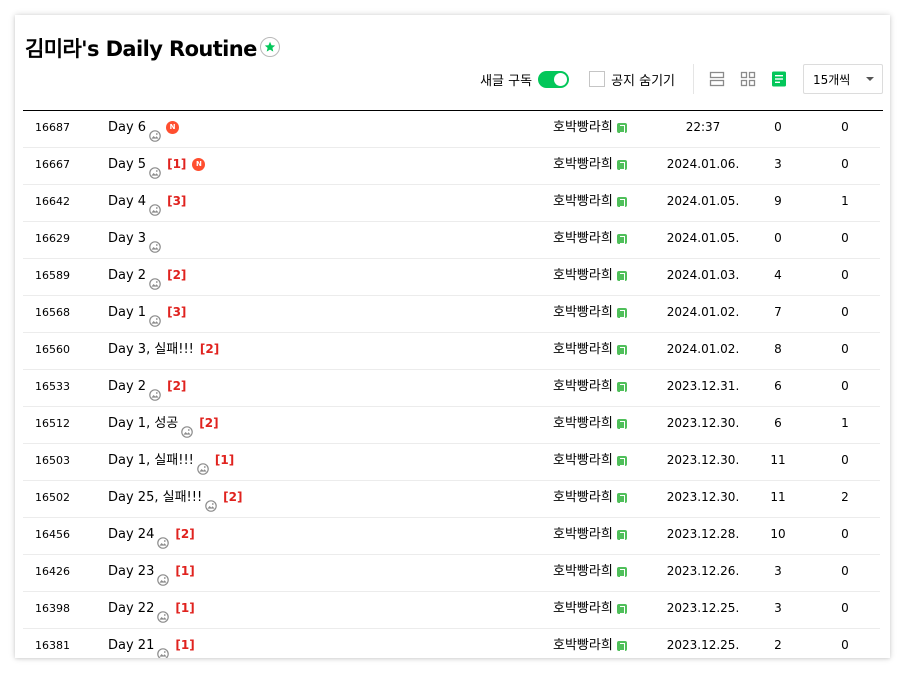  What do you see at coordinates (131, 643) in the screenshot?
I see `post-title-link: Day 21` at bounding box center [131, 643].